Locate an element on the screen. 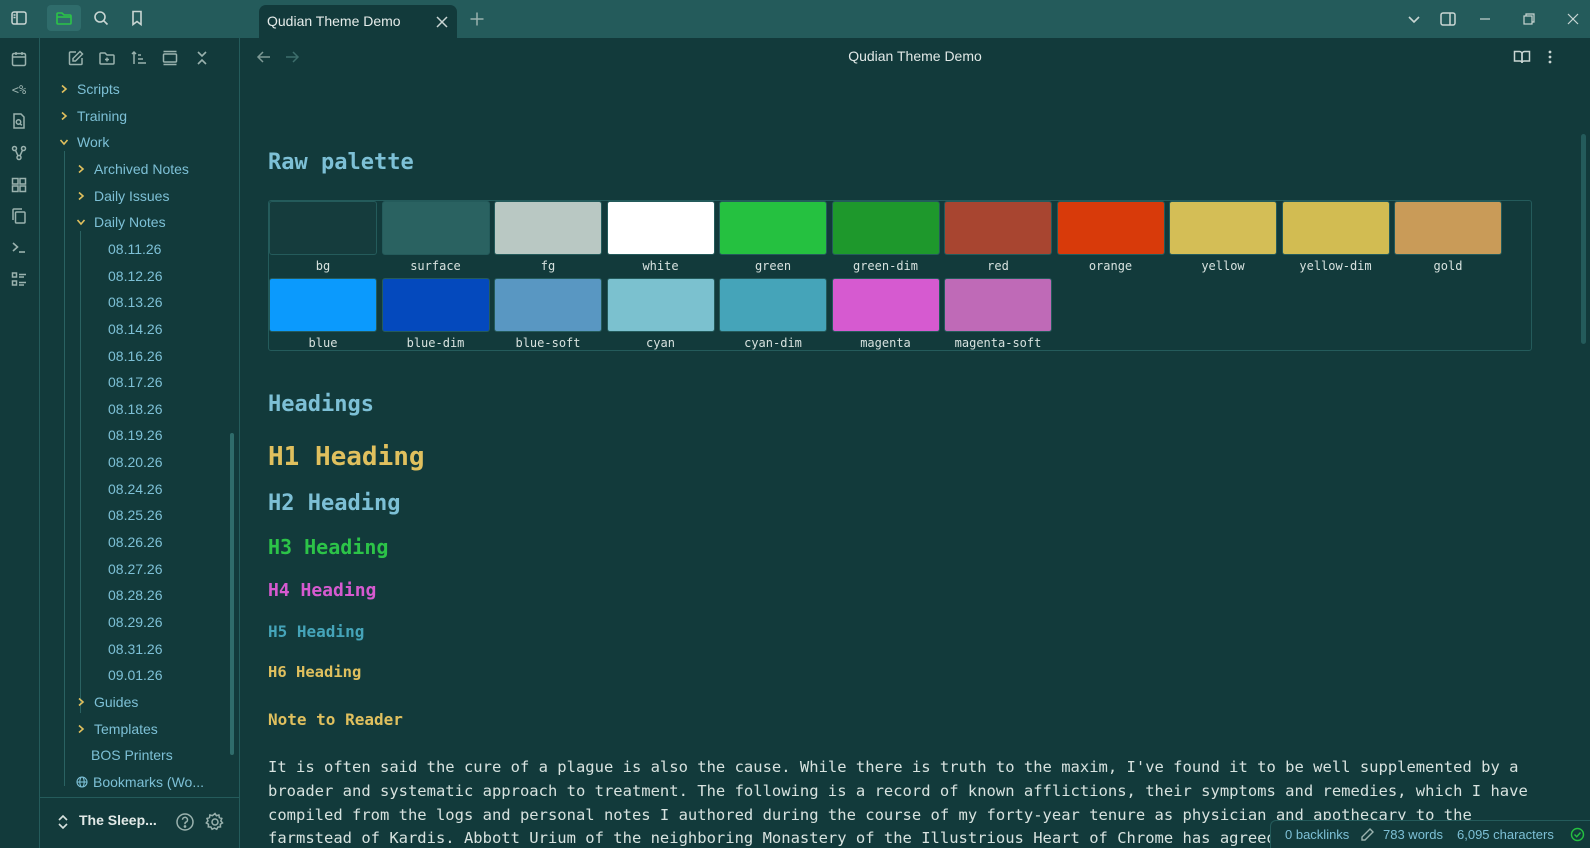  swatch-label: bg is located at coordinates (323, 266).